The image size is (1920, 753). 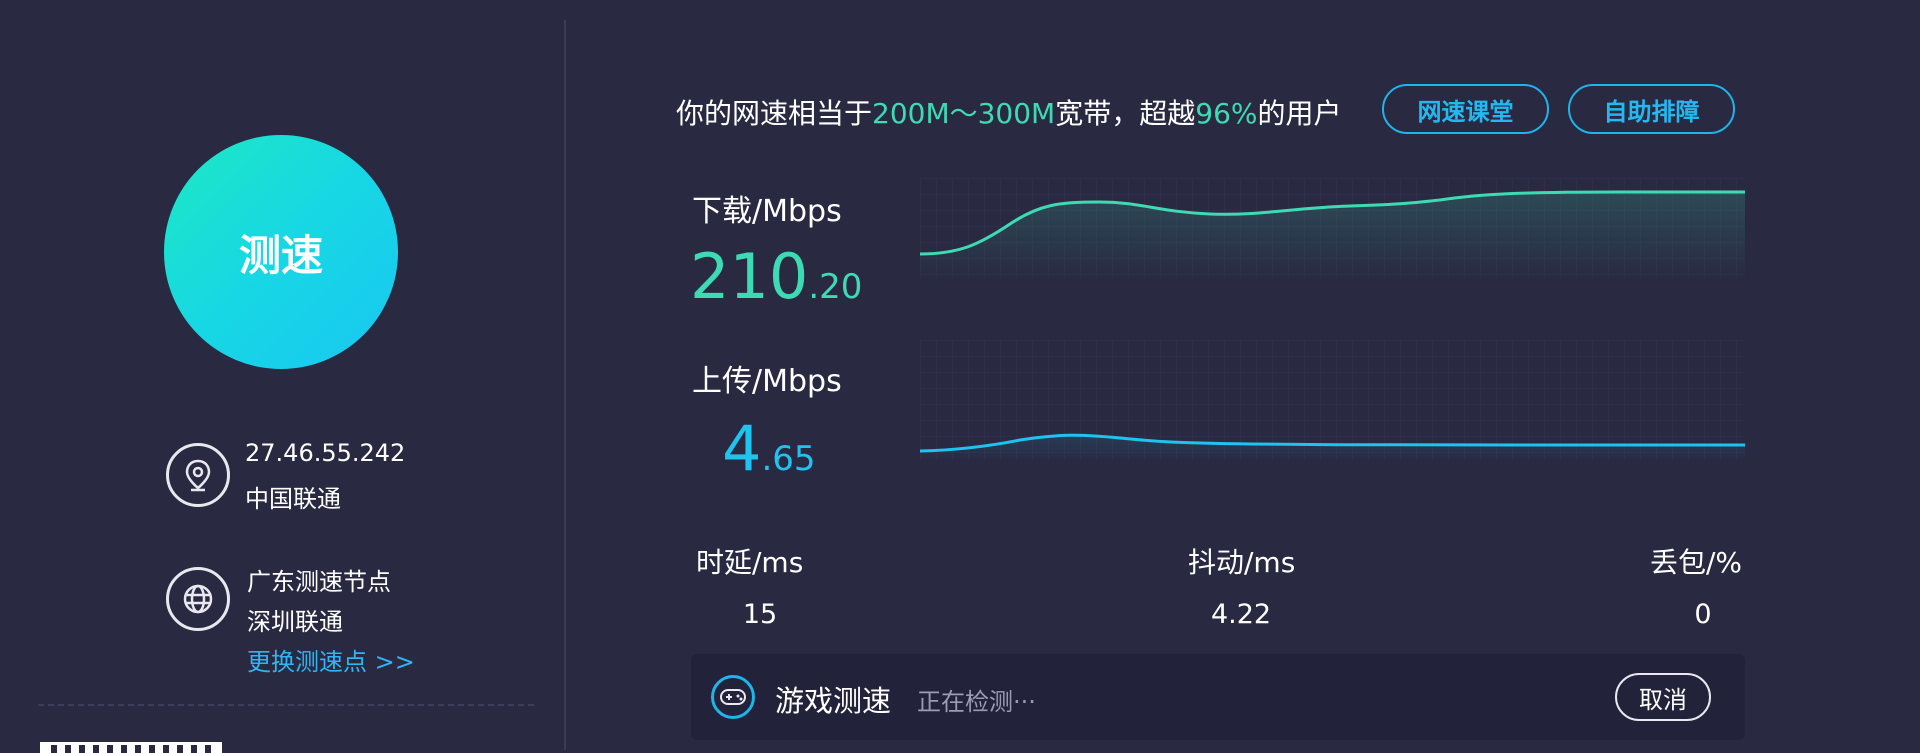 What do you see at coordinates (198, 599) in the screenshot?
I see `globe-icon` at bounding box center [198, 599].